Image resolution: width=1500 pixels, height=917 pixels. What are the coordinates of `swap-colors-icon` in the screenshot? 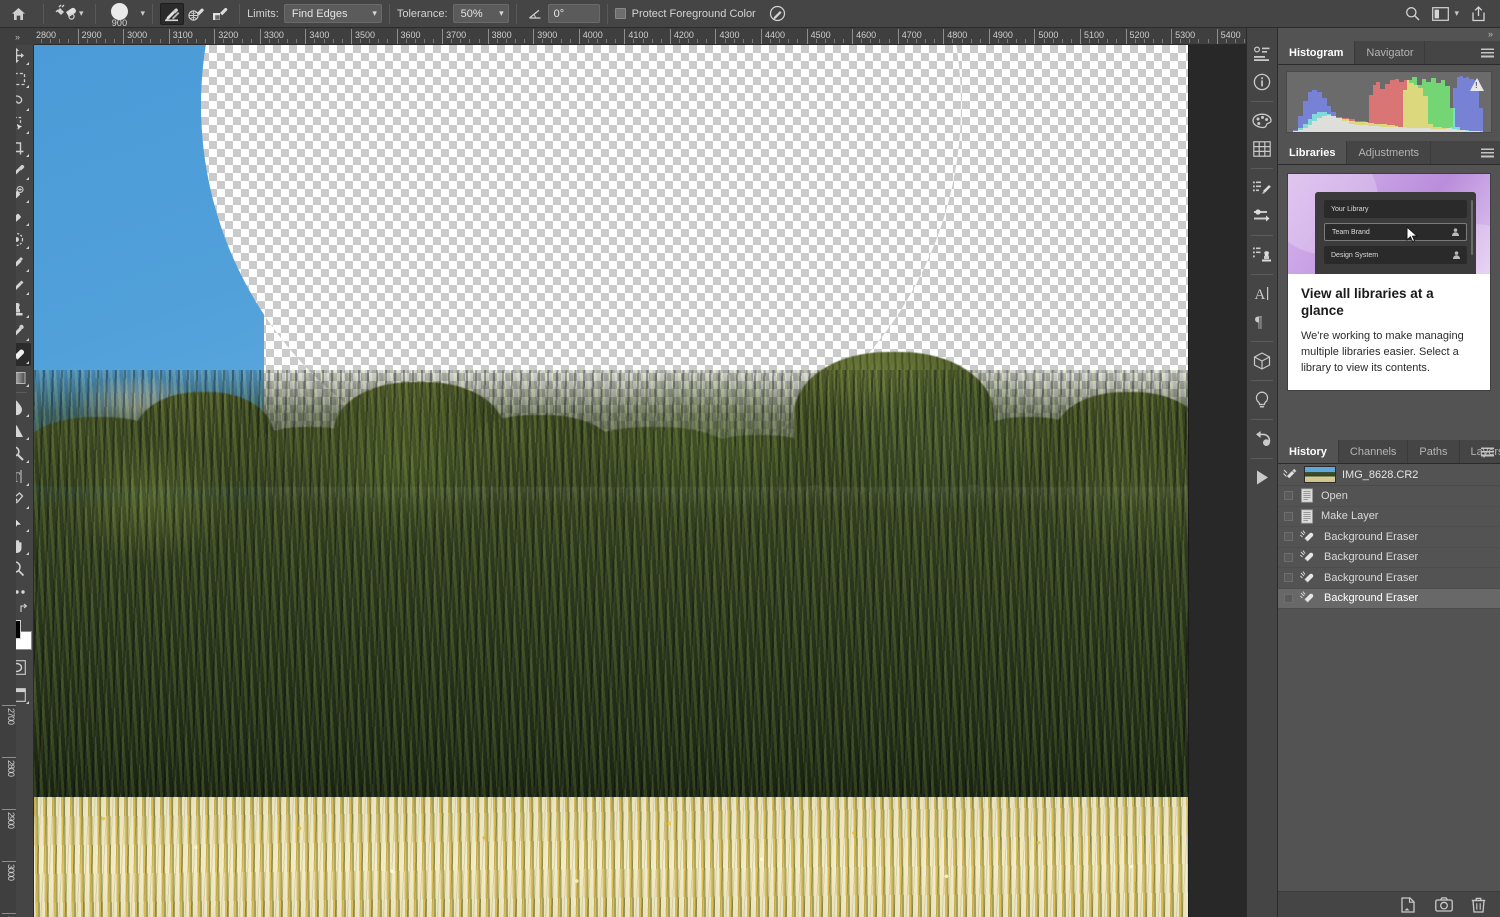 It's located at (25, 609).